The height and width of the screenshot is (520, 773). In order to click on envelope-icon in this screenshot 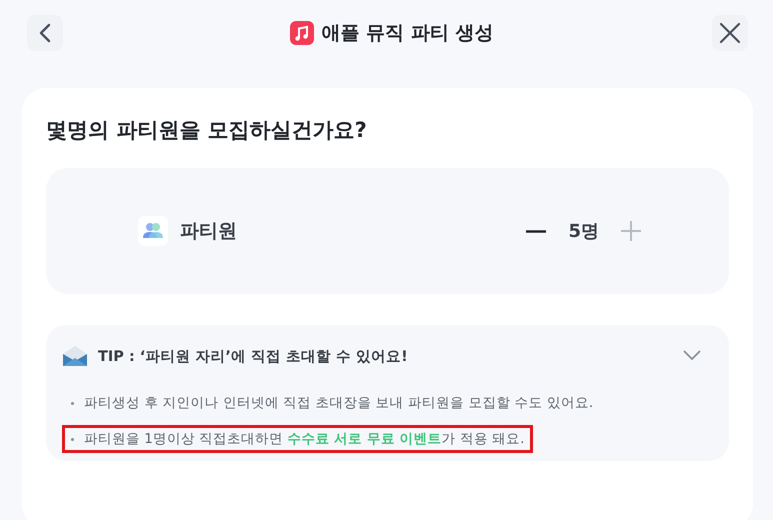, I will do `click(75, 356)`.